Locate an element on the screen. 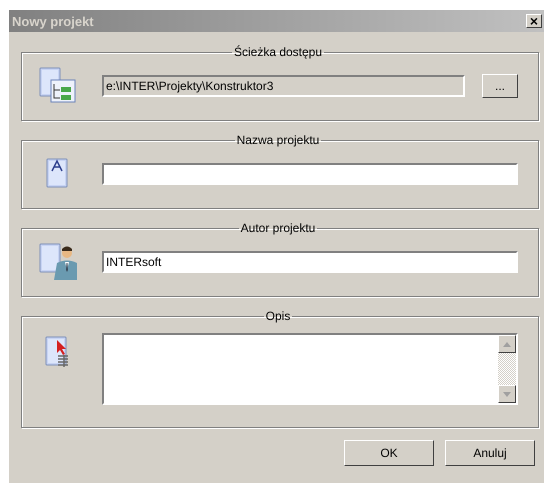 The width and height of the screenshot is (544, 483). text-field is located at coordinates (310, 174).